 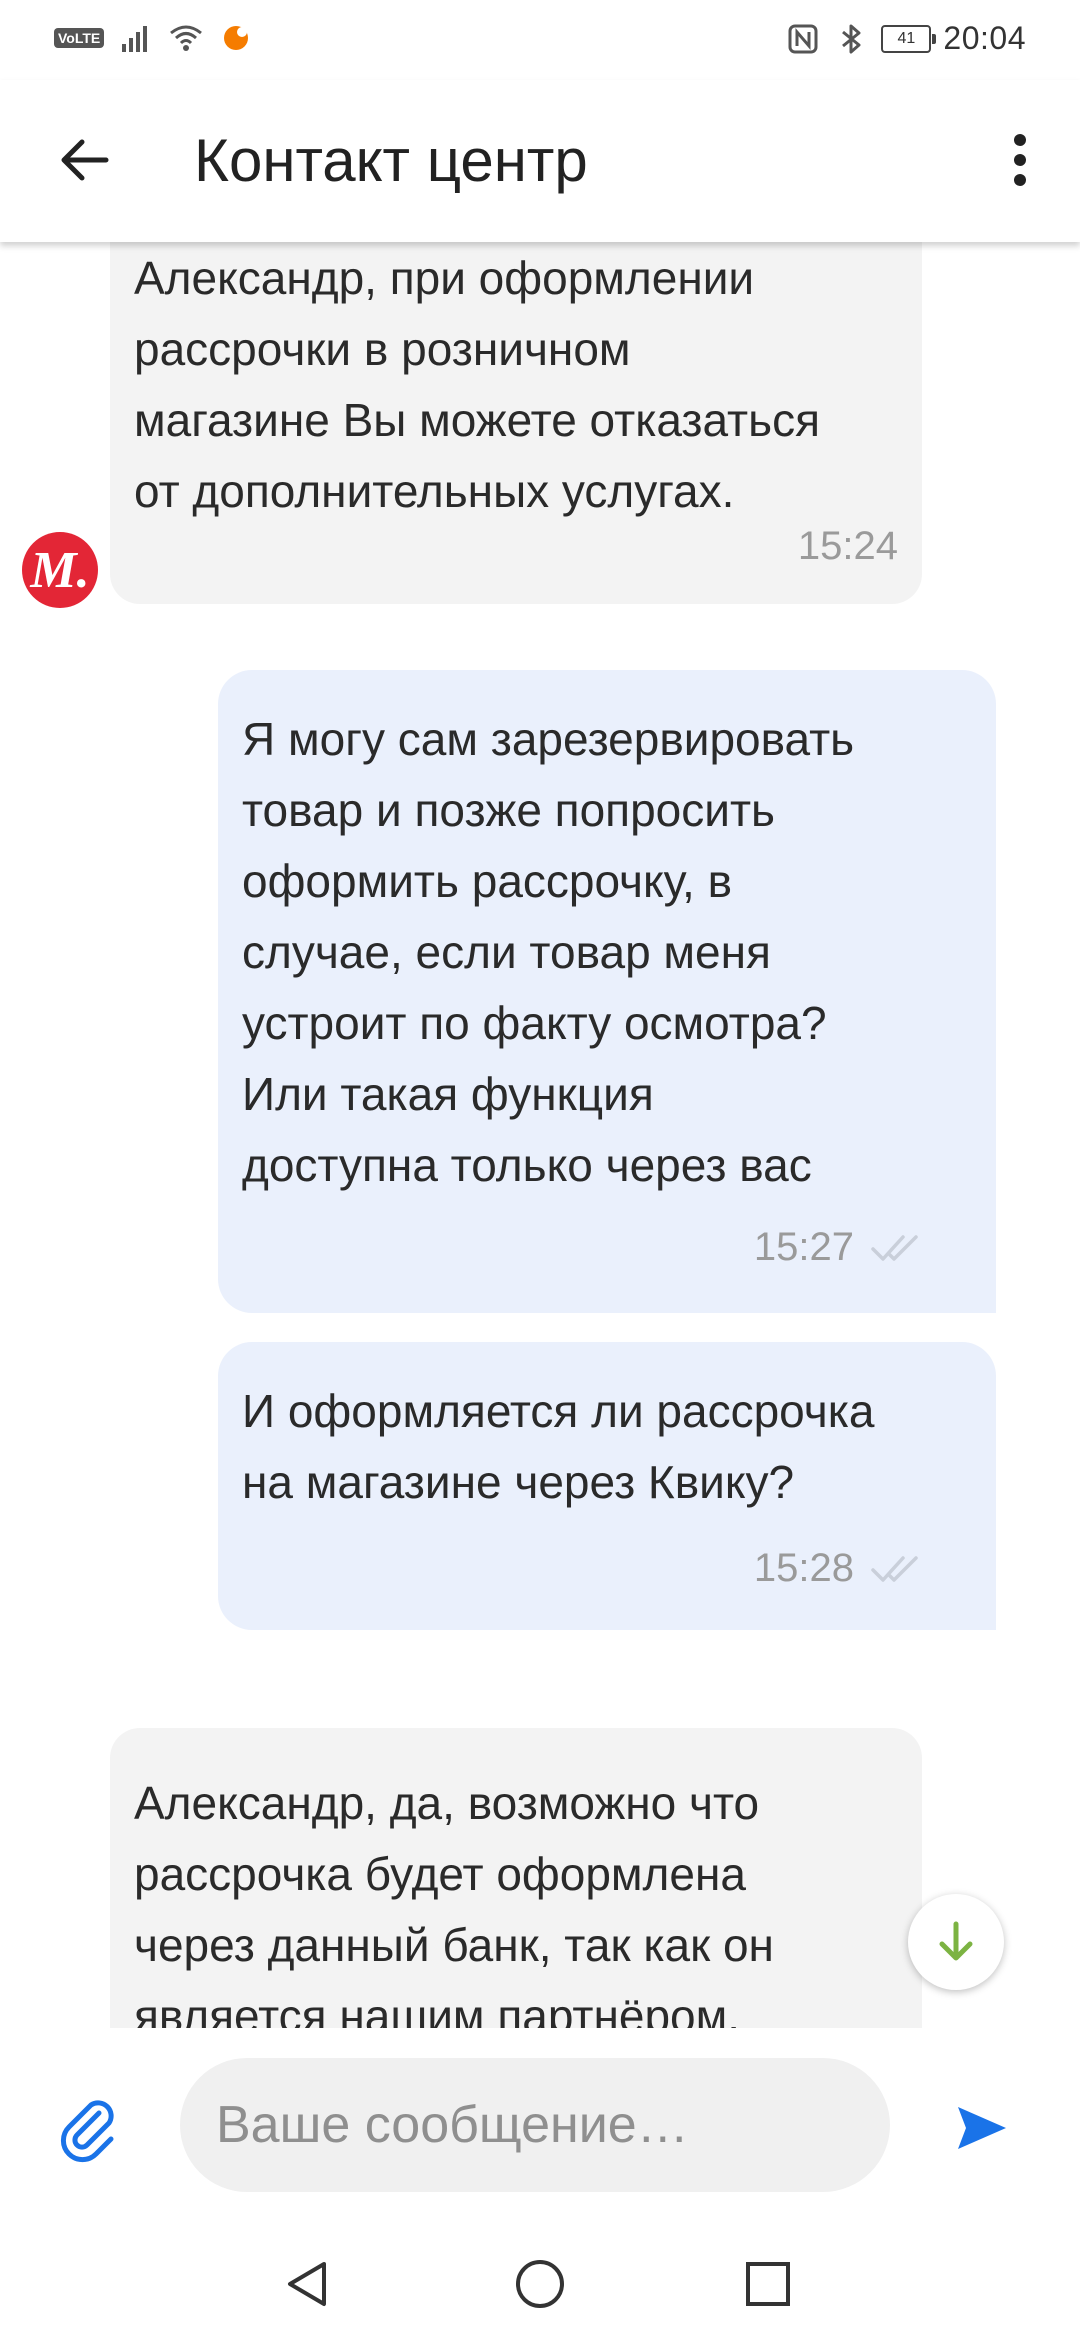 I want to click on status-left: VoLTE, so click(x=154, y=38).